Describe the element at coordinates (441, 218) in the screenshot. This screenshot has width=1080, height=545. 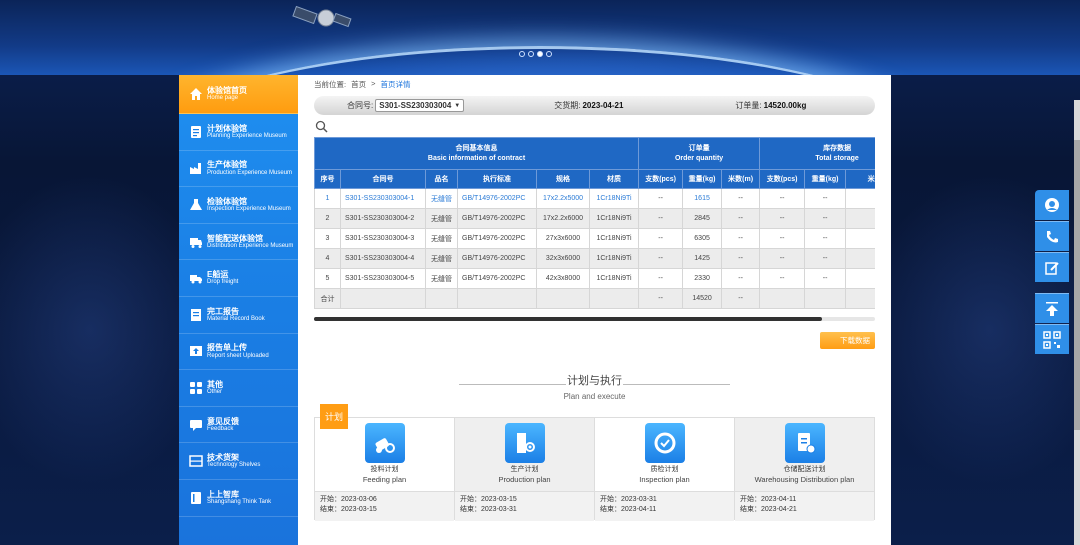
I see `table-cell: 无缝管` at that location.